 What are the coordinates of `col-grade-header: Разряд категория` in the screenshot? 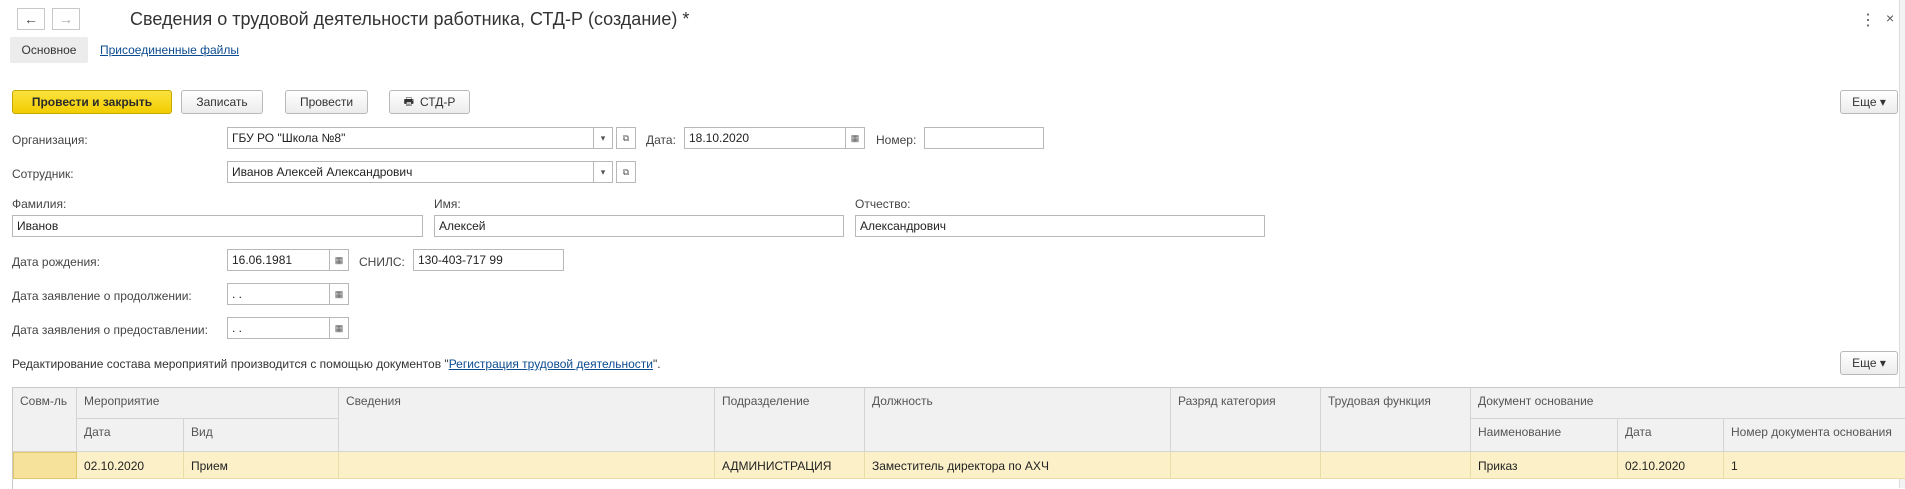 It's located at (1246, 420).